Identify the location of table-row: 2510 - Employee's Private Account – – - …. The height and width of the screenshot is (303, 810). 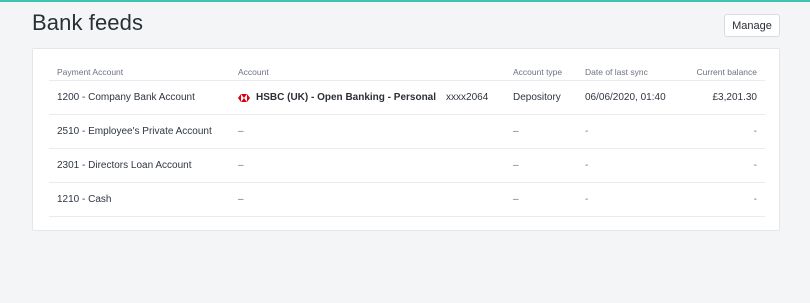
(407, 132).